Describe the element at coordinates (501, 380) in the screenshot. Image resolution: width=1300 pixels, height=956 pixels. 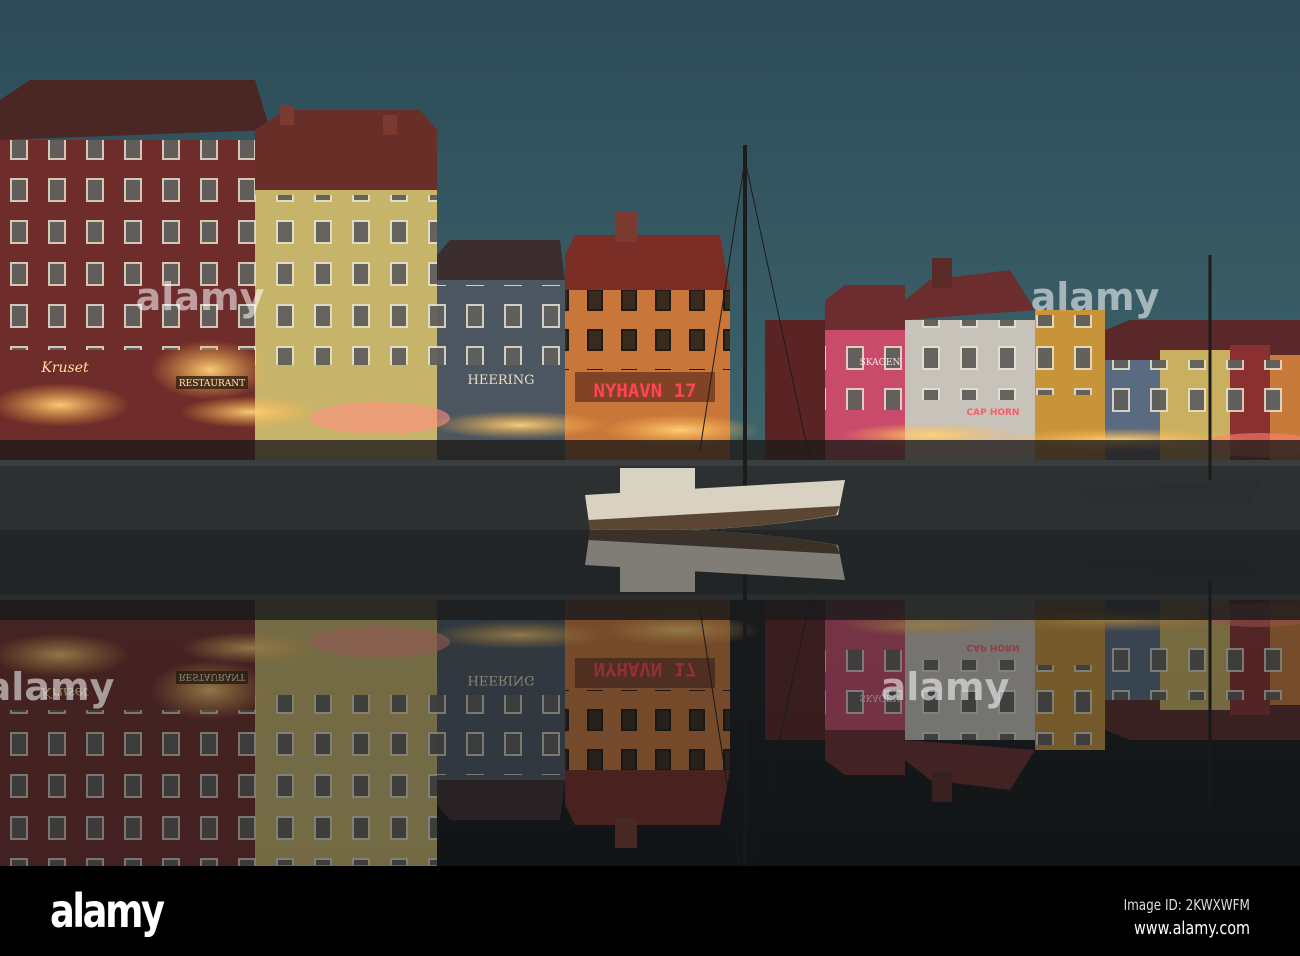
I see `sign-heering: HEERING` at that location.